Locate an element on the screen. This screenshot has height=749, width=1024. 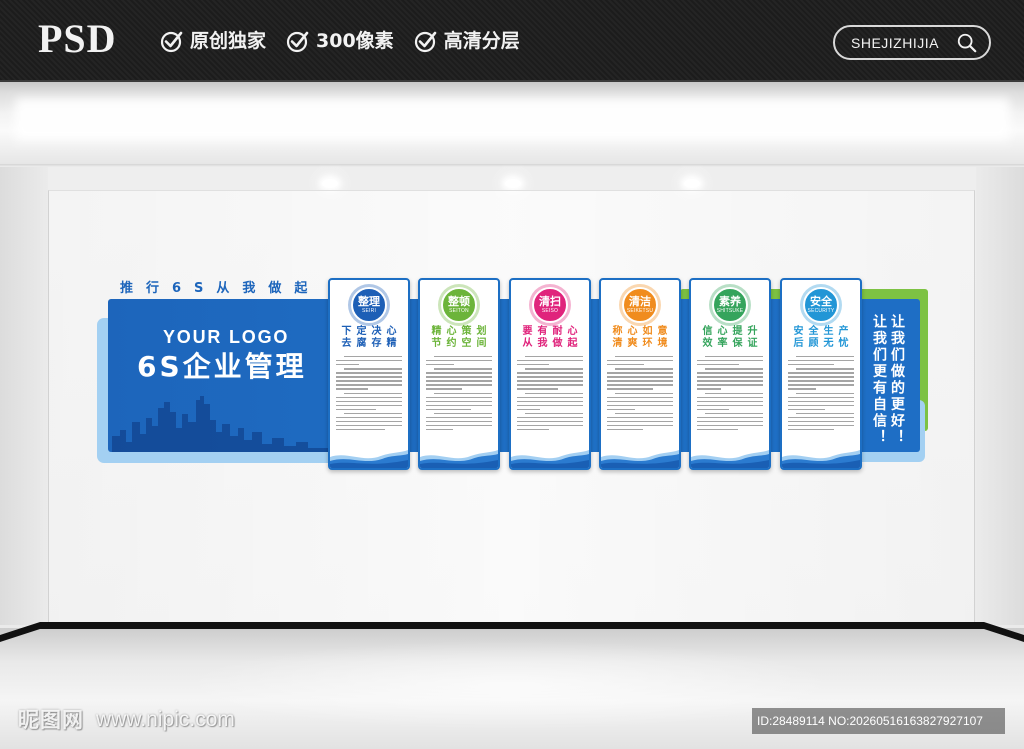
badge-ring: 整顿 SEITON is located at coordinates (459, 305).